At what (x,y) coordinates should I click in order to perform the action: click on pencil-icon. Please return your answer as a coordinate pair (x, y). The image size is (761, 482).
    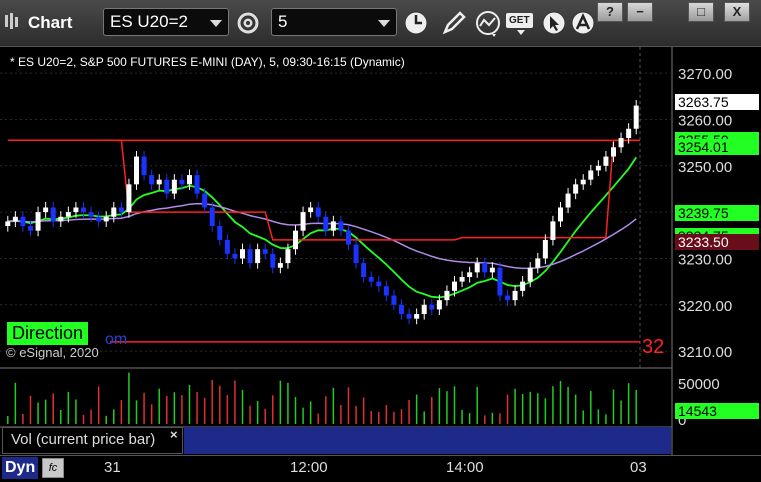
    Looking at the image, I should click on (454, 23).